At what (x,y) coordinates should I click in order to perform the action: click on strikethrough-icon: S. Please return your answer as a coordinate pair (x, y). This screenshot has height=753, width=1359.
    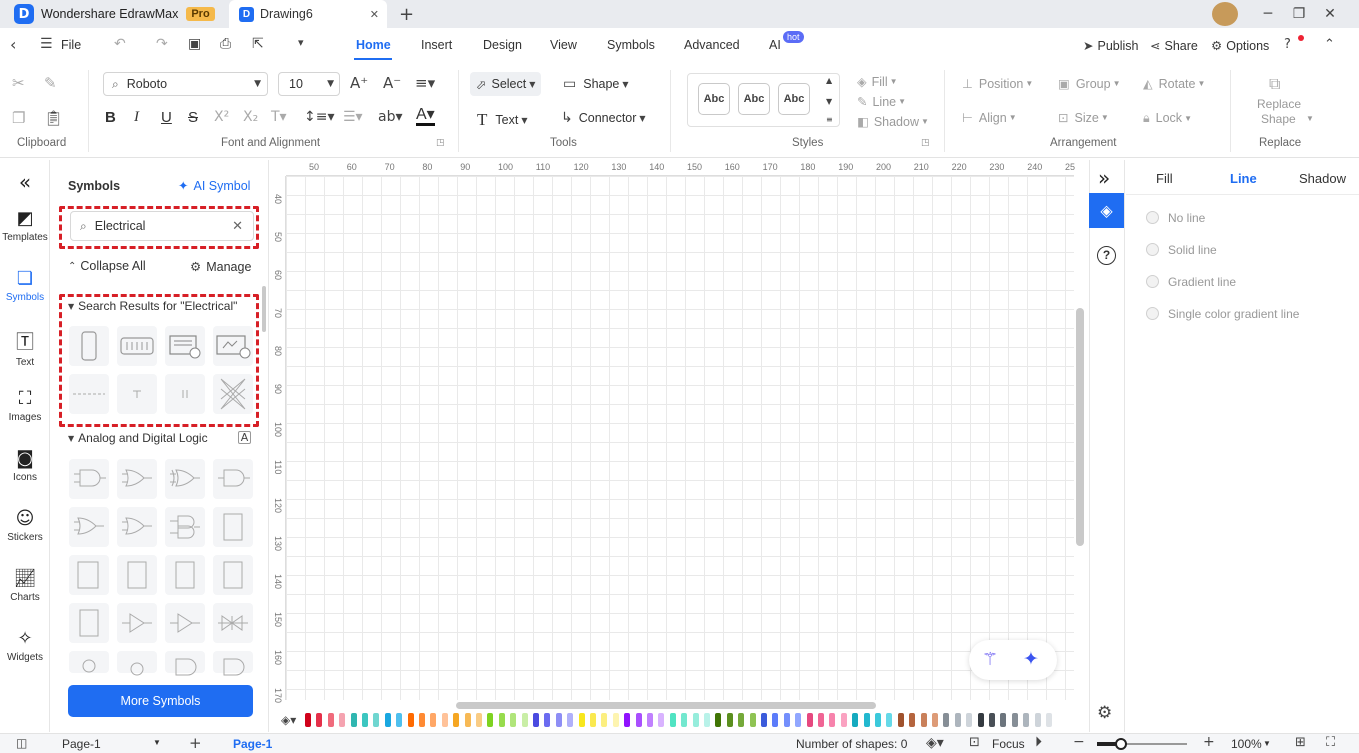
    Looking at the image, I should click on (193, 117).